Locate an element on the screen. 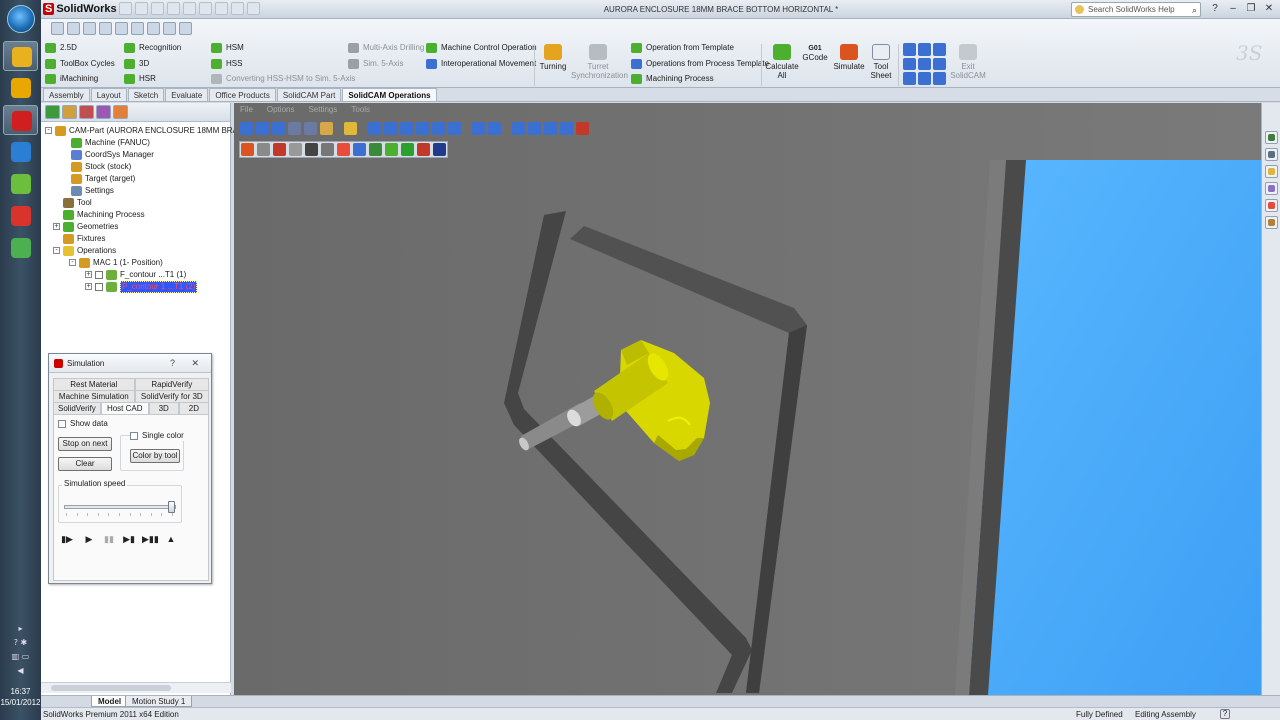 The image size is (1280, 720). config-tab-icon is located at coordinates (86, 112).